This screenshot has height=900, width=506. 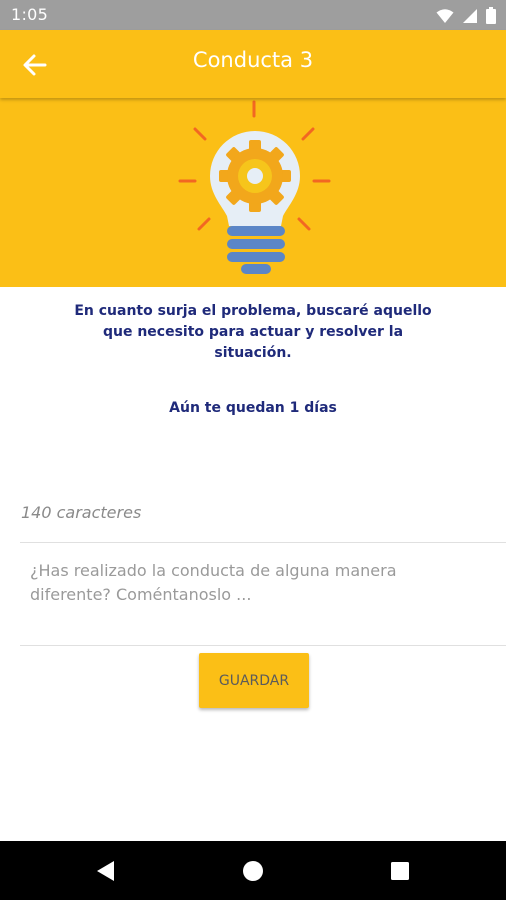 What do you see at coordinates (253, 60) in the screenshot?
I see `page-title: Conducta 3` at bounding box center [253, 60].